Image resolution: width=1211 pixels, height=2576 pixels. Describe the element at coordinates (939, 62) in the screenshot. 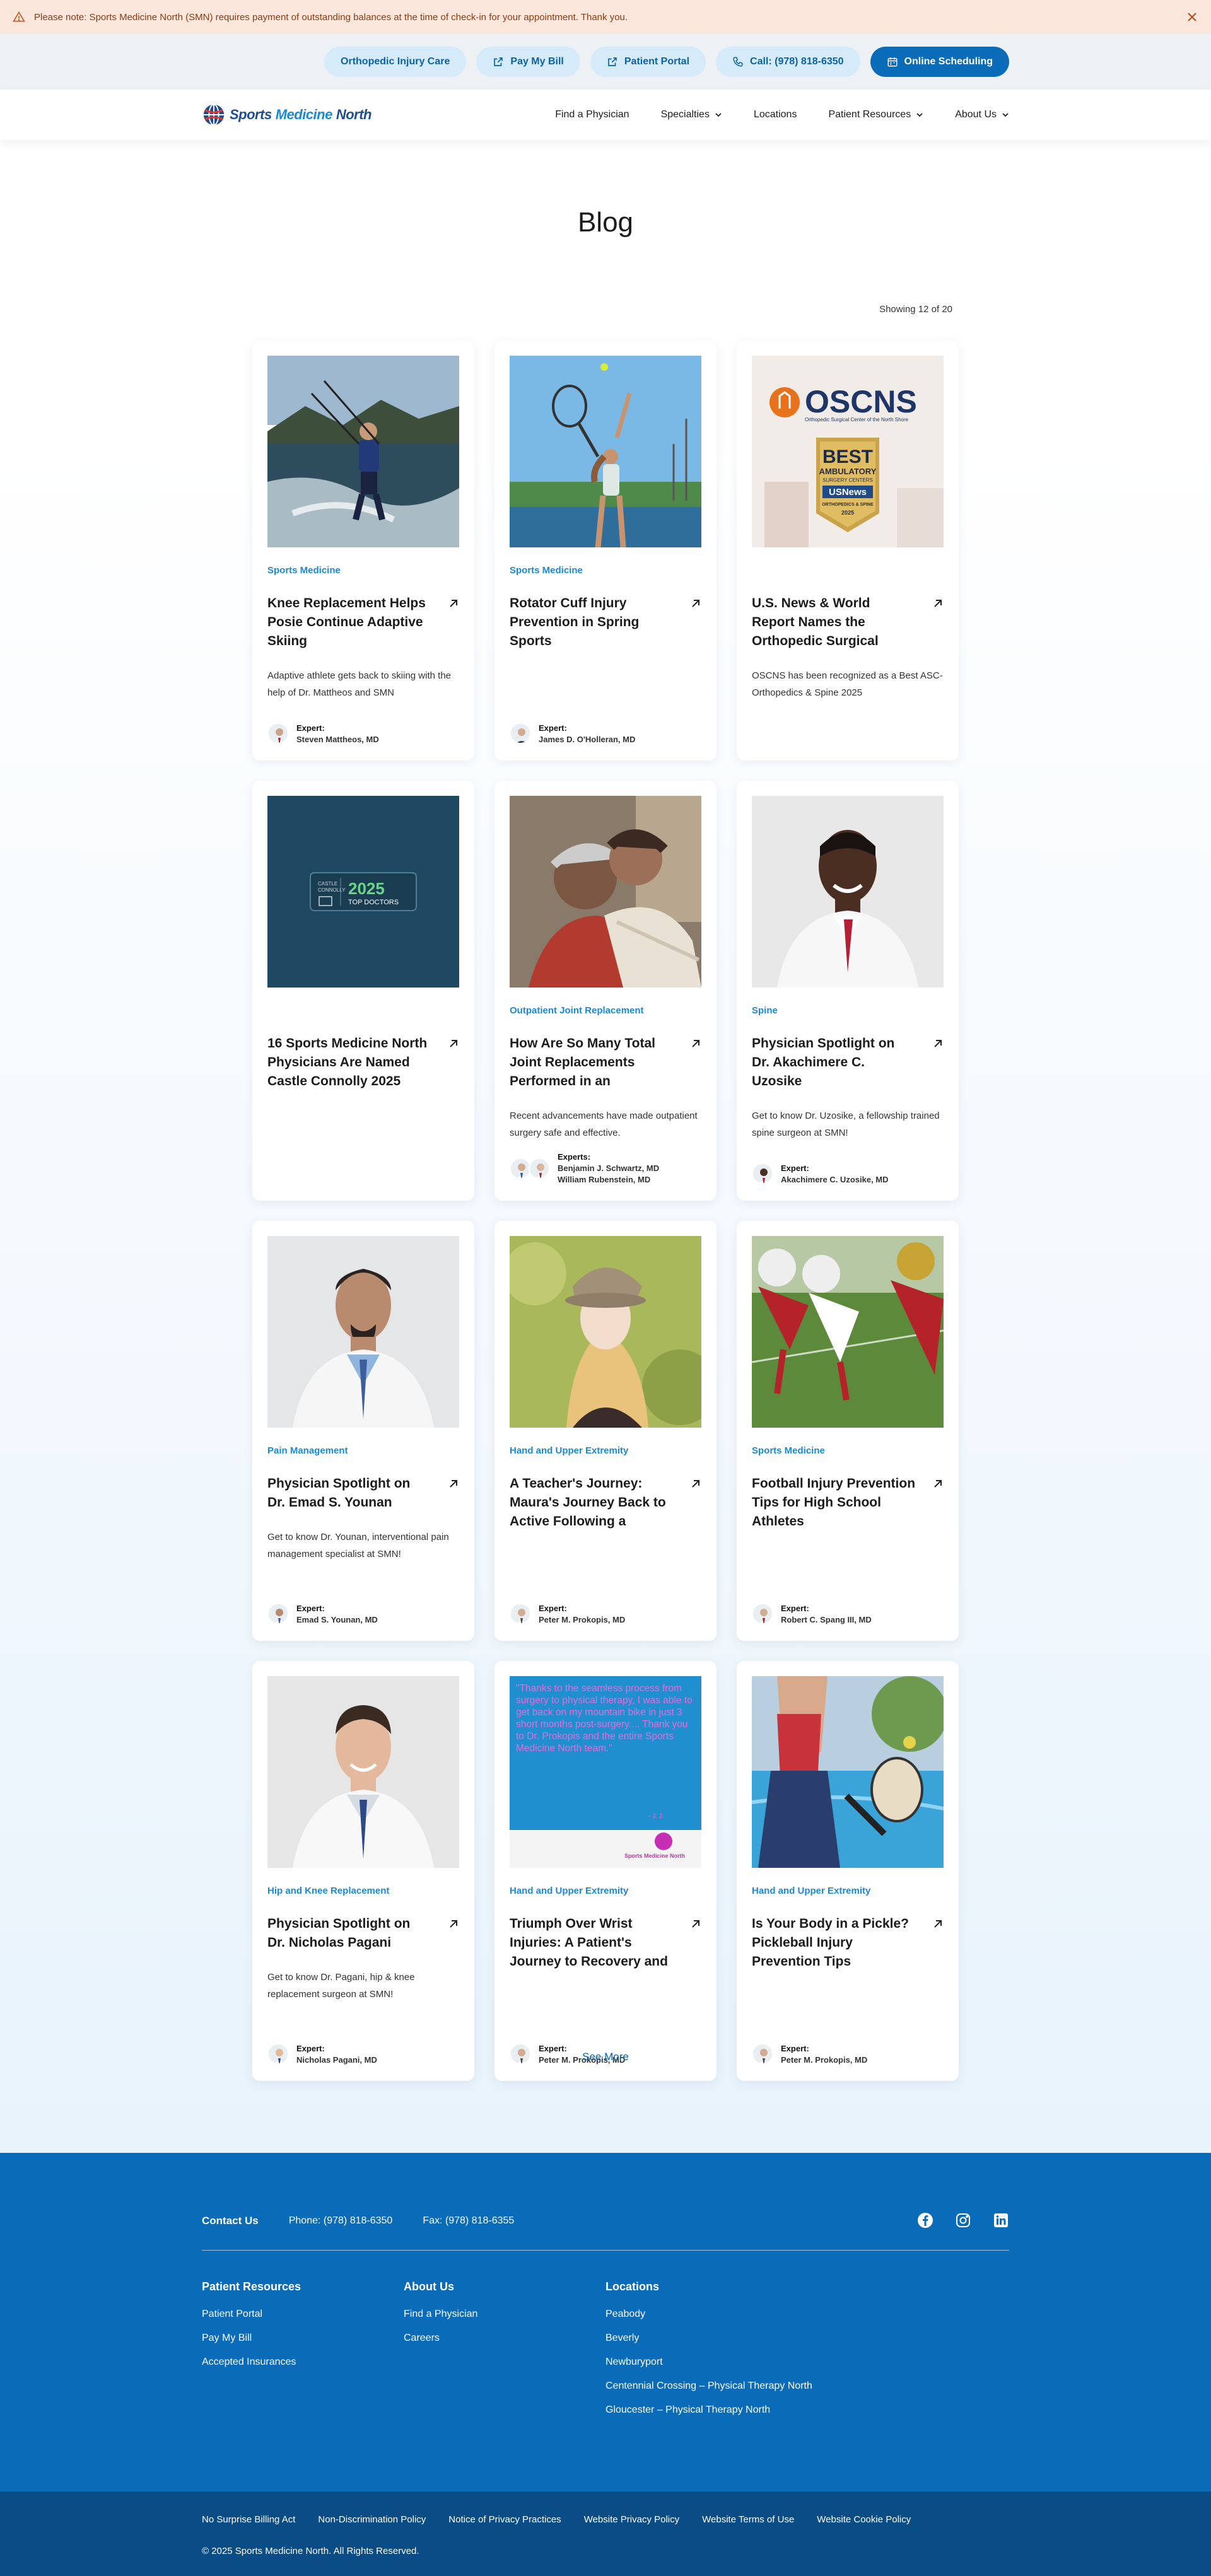

I see `online-scheduling-button: Online Scheduling` at that location.